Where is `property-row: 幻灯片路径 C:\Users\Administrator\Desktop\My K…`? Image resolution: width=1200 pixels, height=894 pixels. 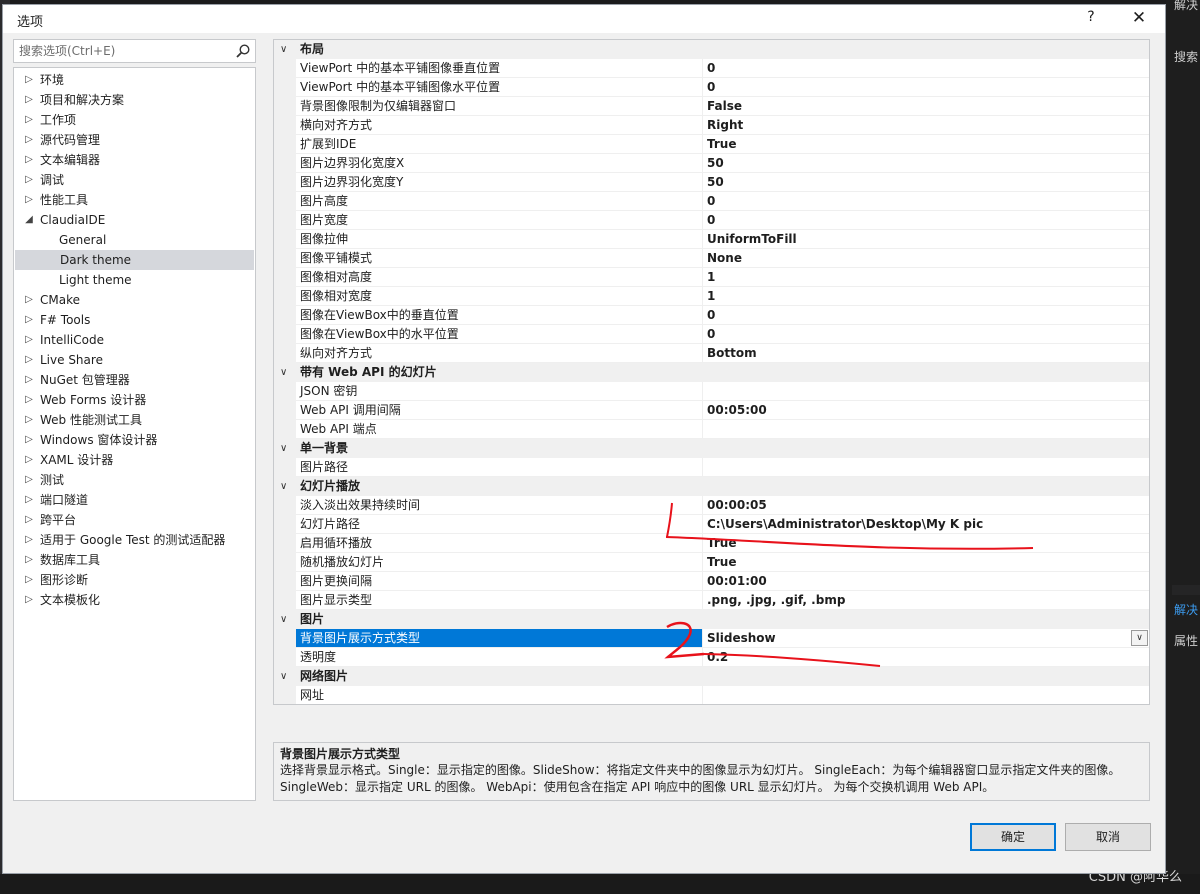 property-row: 幻灯片路径 C:\Users\Administrator\Desktop\My K… is located at coordinates (711, 524).